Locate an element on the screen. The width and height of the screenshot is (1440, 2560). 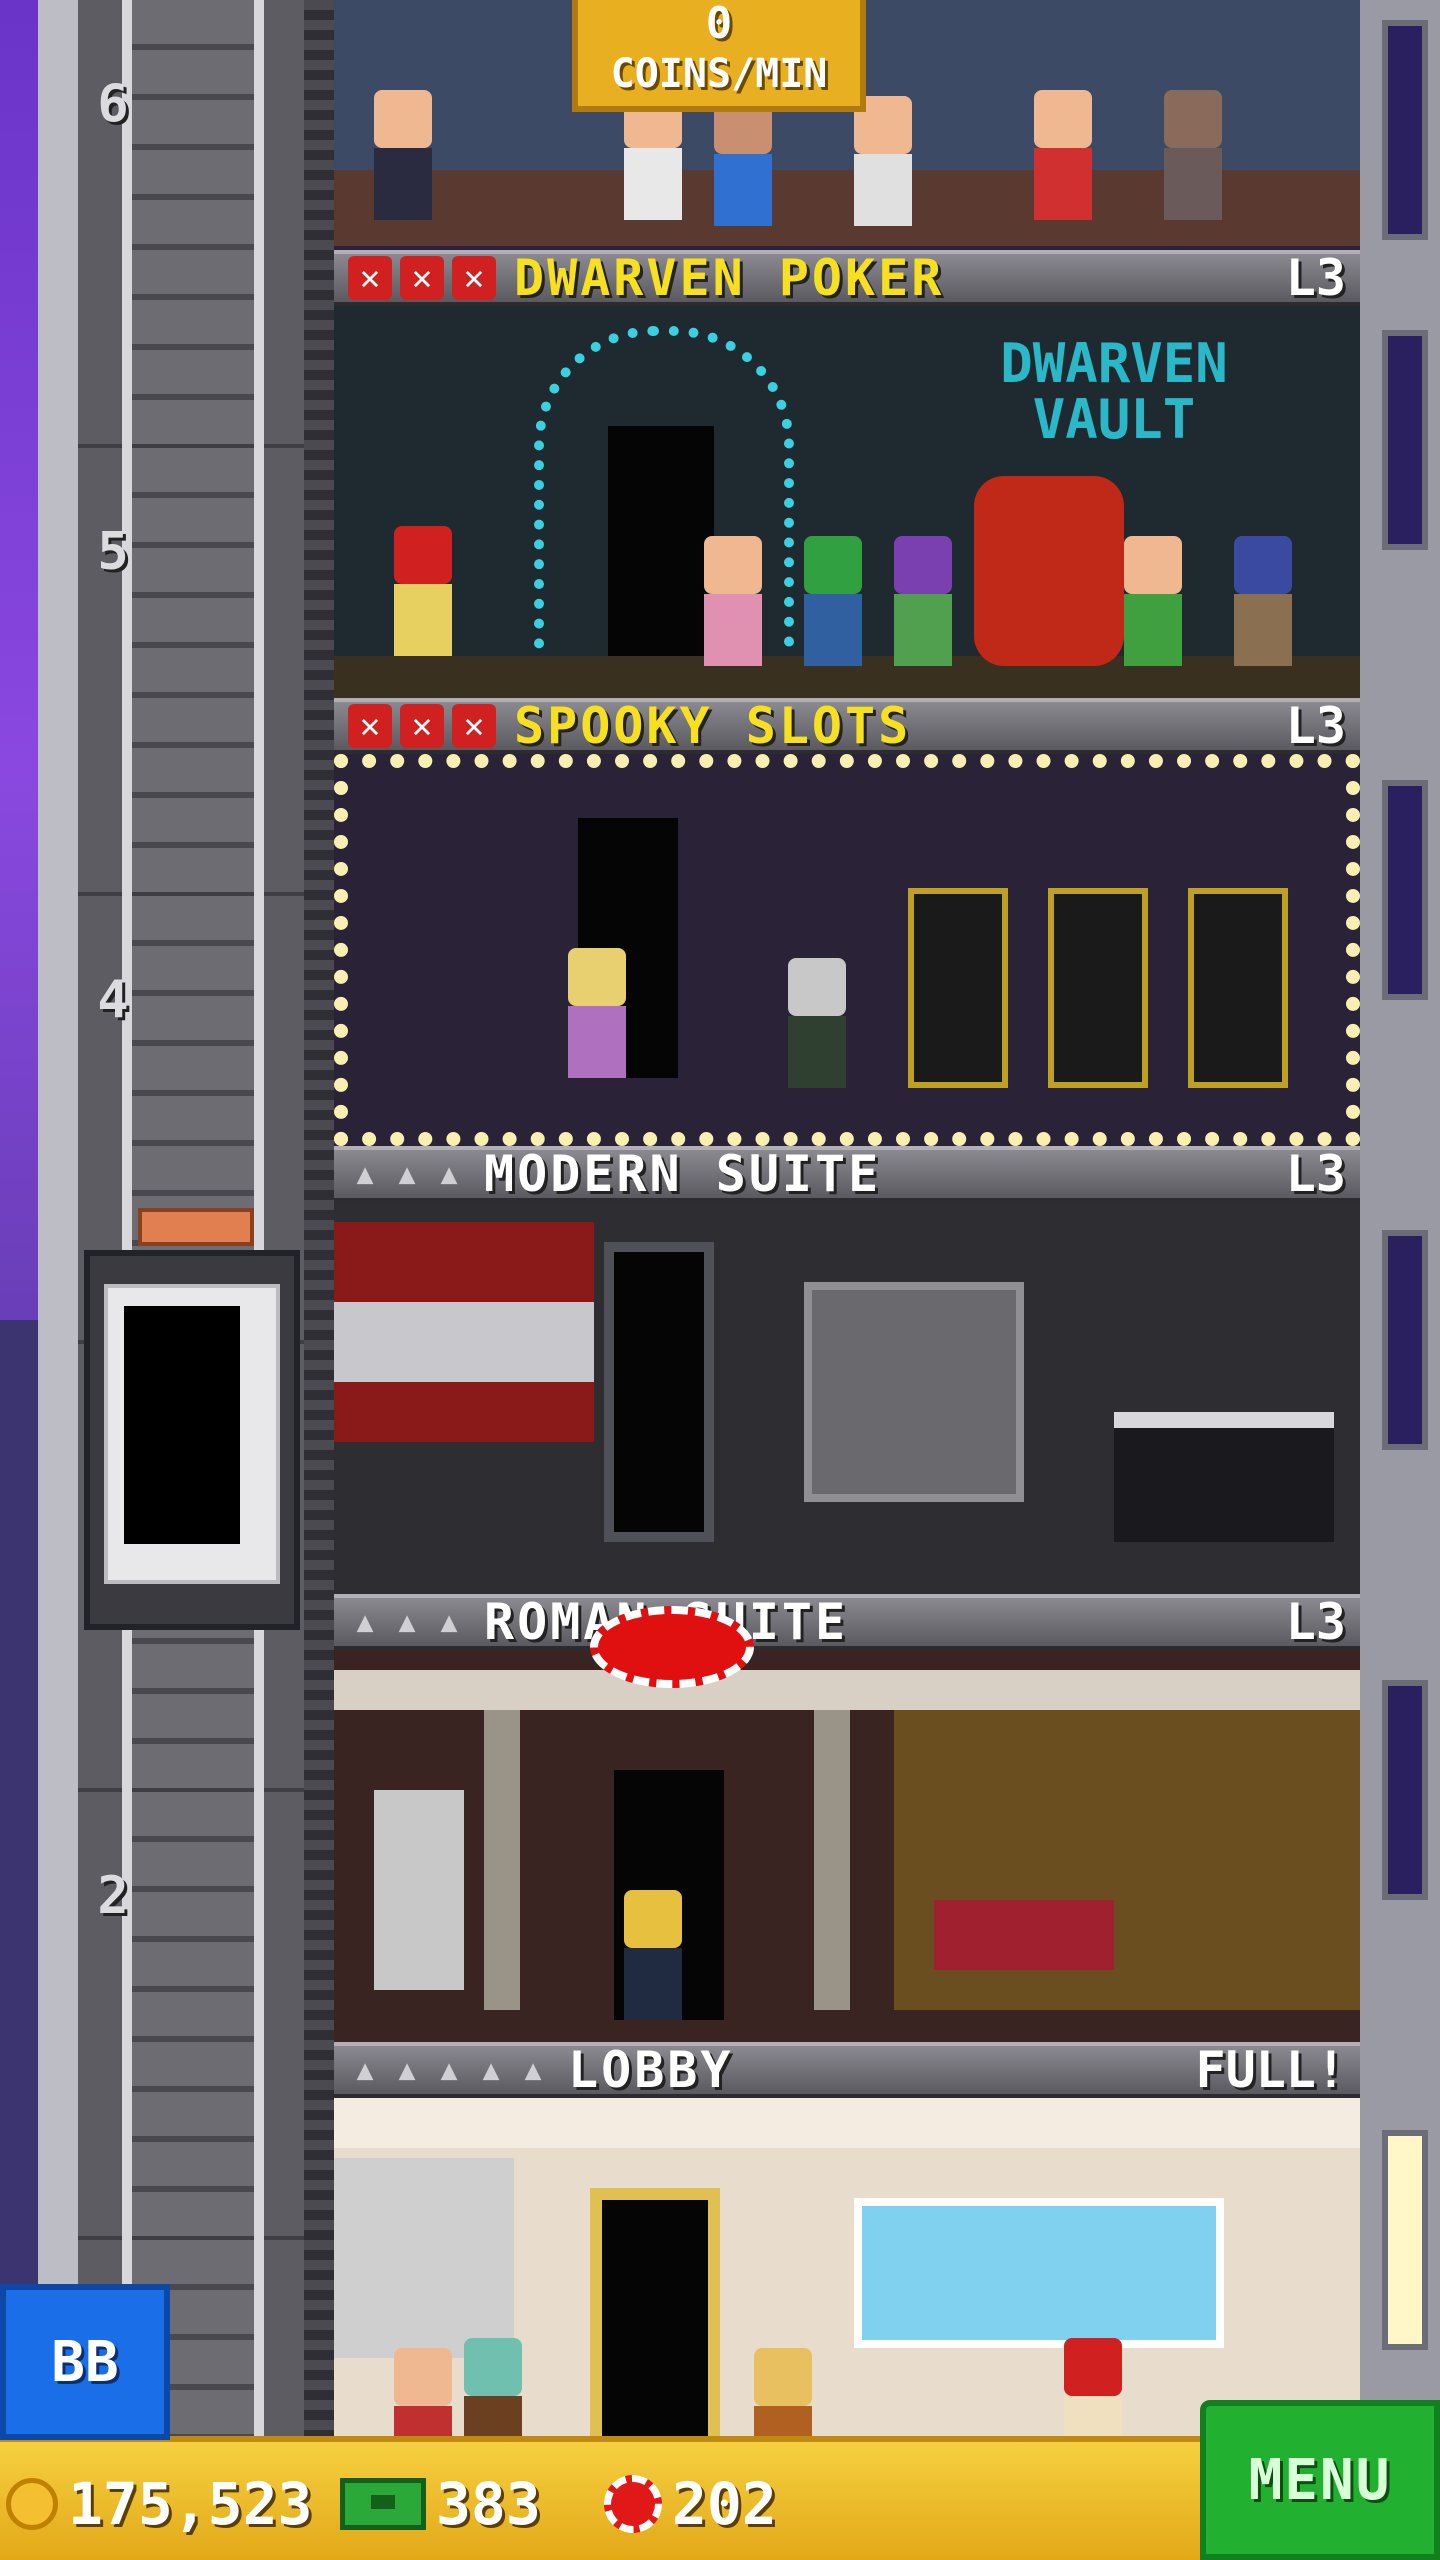
aquarium is located at coordinates (1039, 2273).